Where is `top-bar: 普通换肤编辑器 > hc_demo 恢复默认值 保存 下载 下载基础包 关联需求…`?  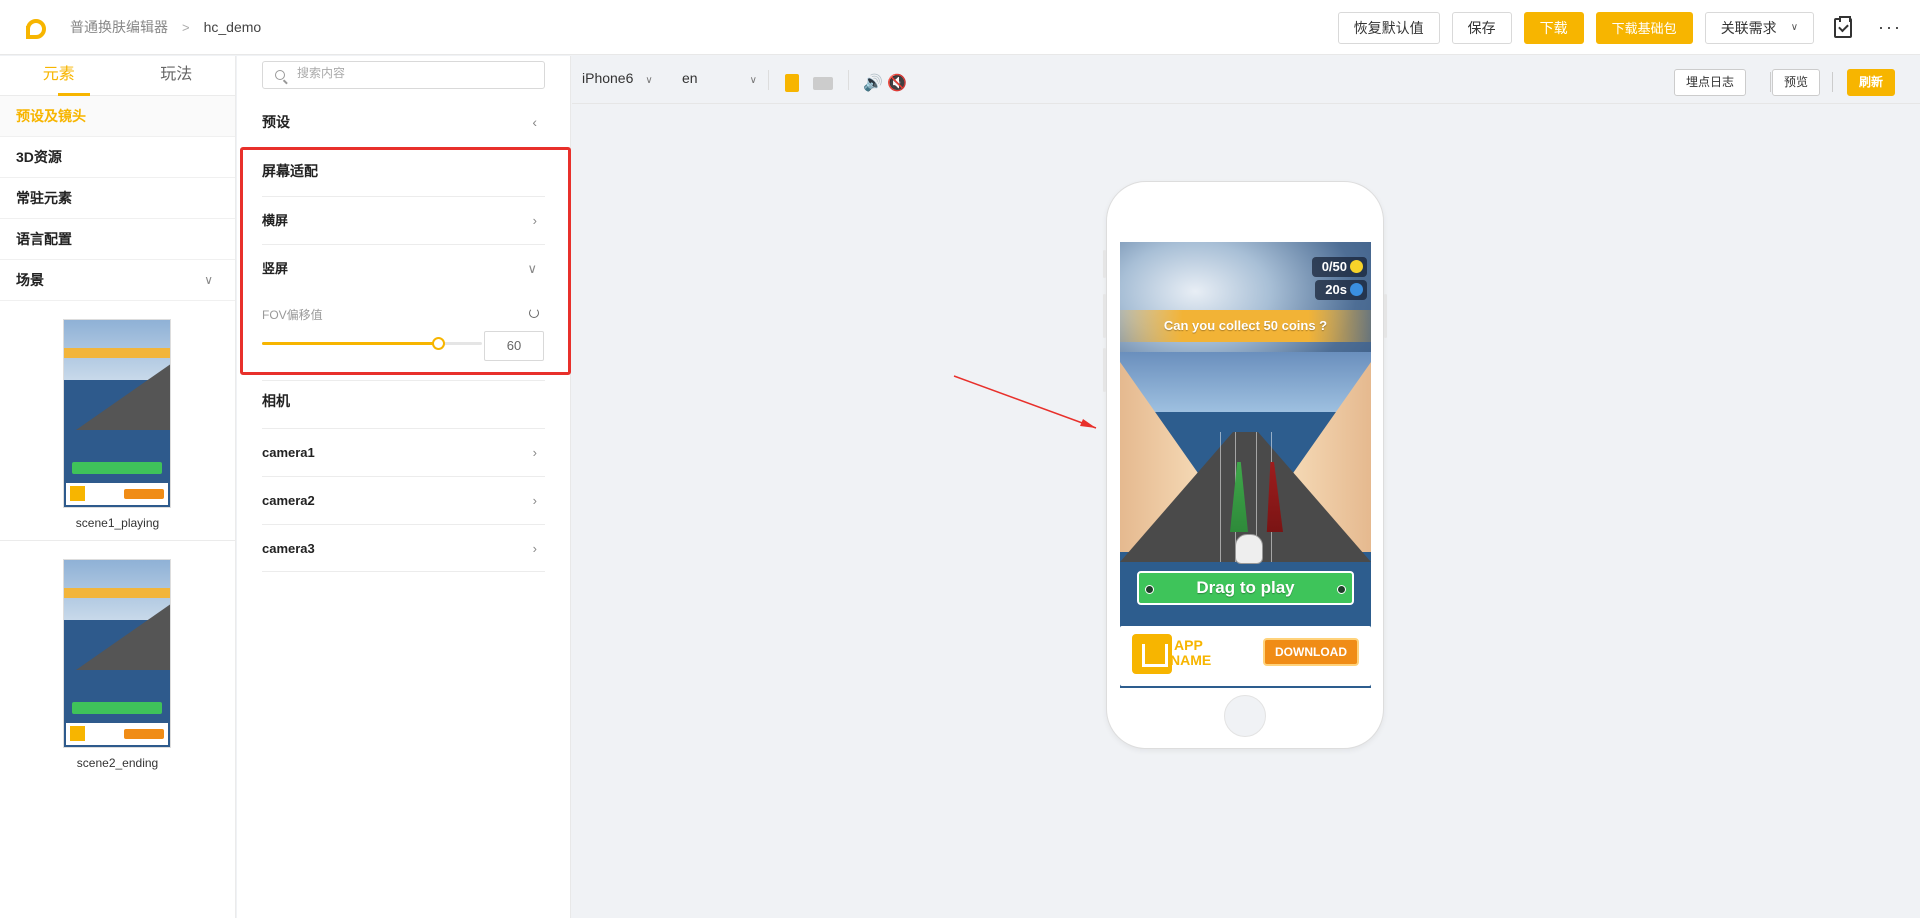
top-bar: 普通换肤编辑器 > hc_demo 恢复默认值 保存 下载 下载基础包 关联需求… is located at coordinates (960, 27).